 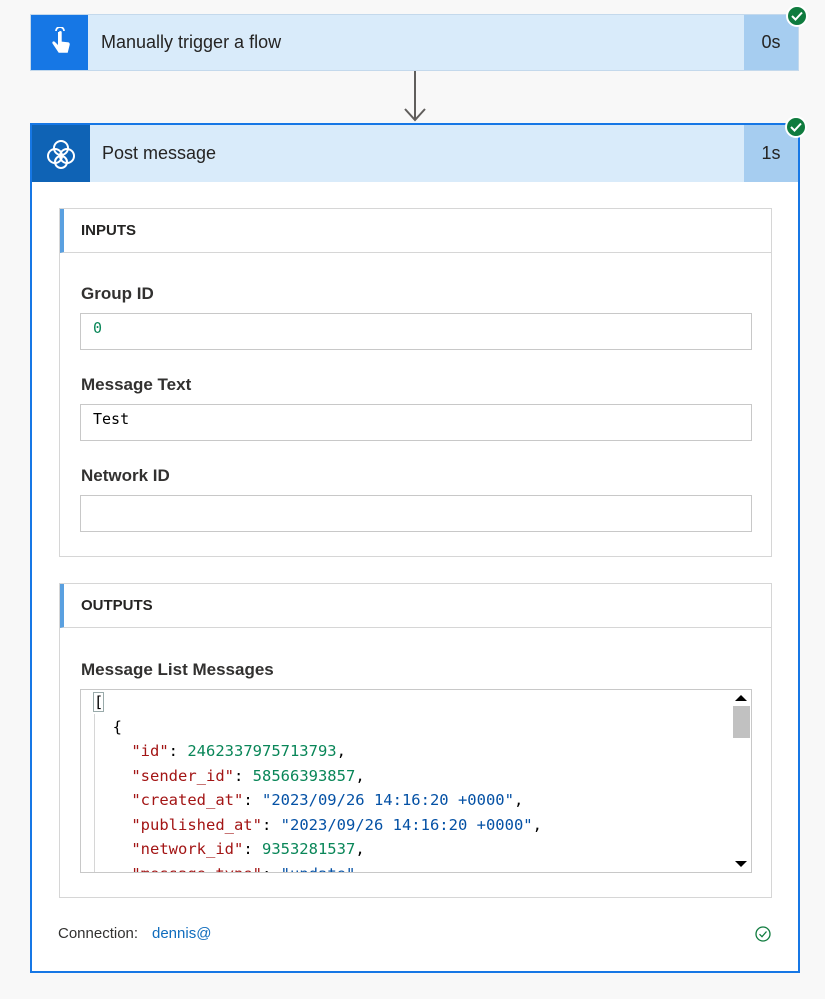 What do you see at coordinates (187, 800) in the screenshot?
I see `json-key: "created_at"` at bounding box center [187, 800].